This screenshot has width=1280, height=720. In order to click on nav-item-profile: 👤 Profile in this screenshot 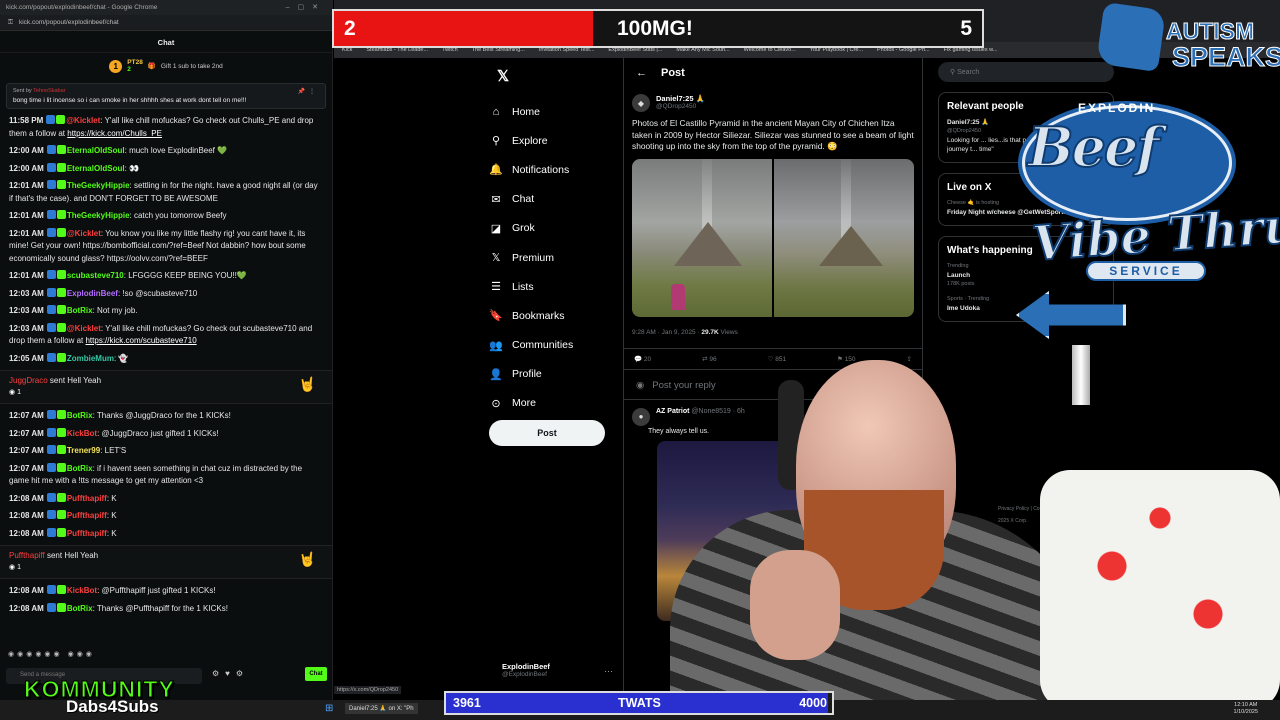, I will do `click(554, 374)`.